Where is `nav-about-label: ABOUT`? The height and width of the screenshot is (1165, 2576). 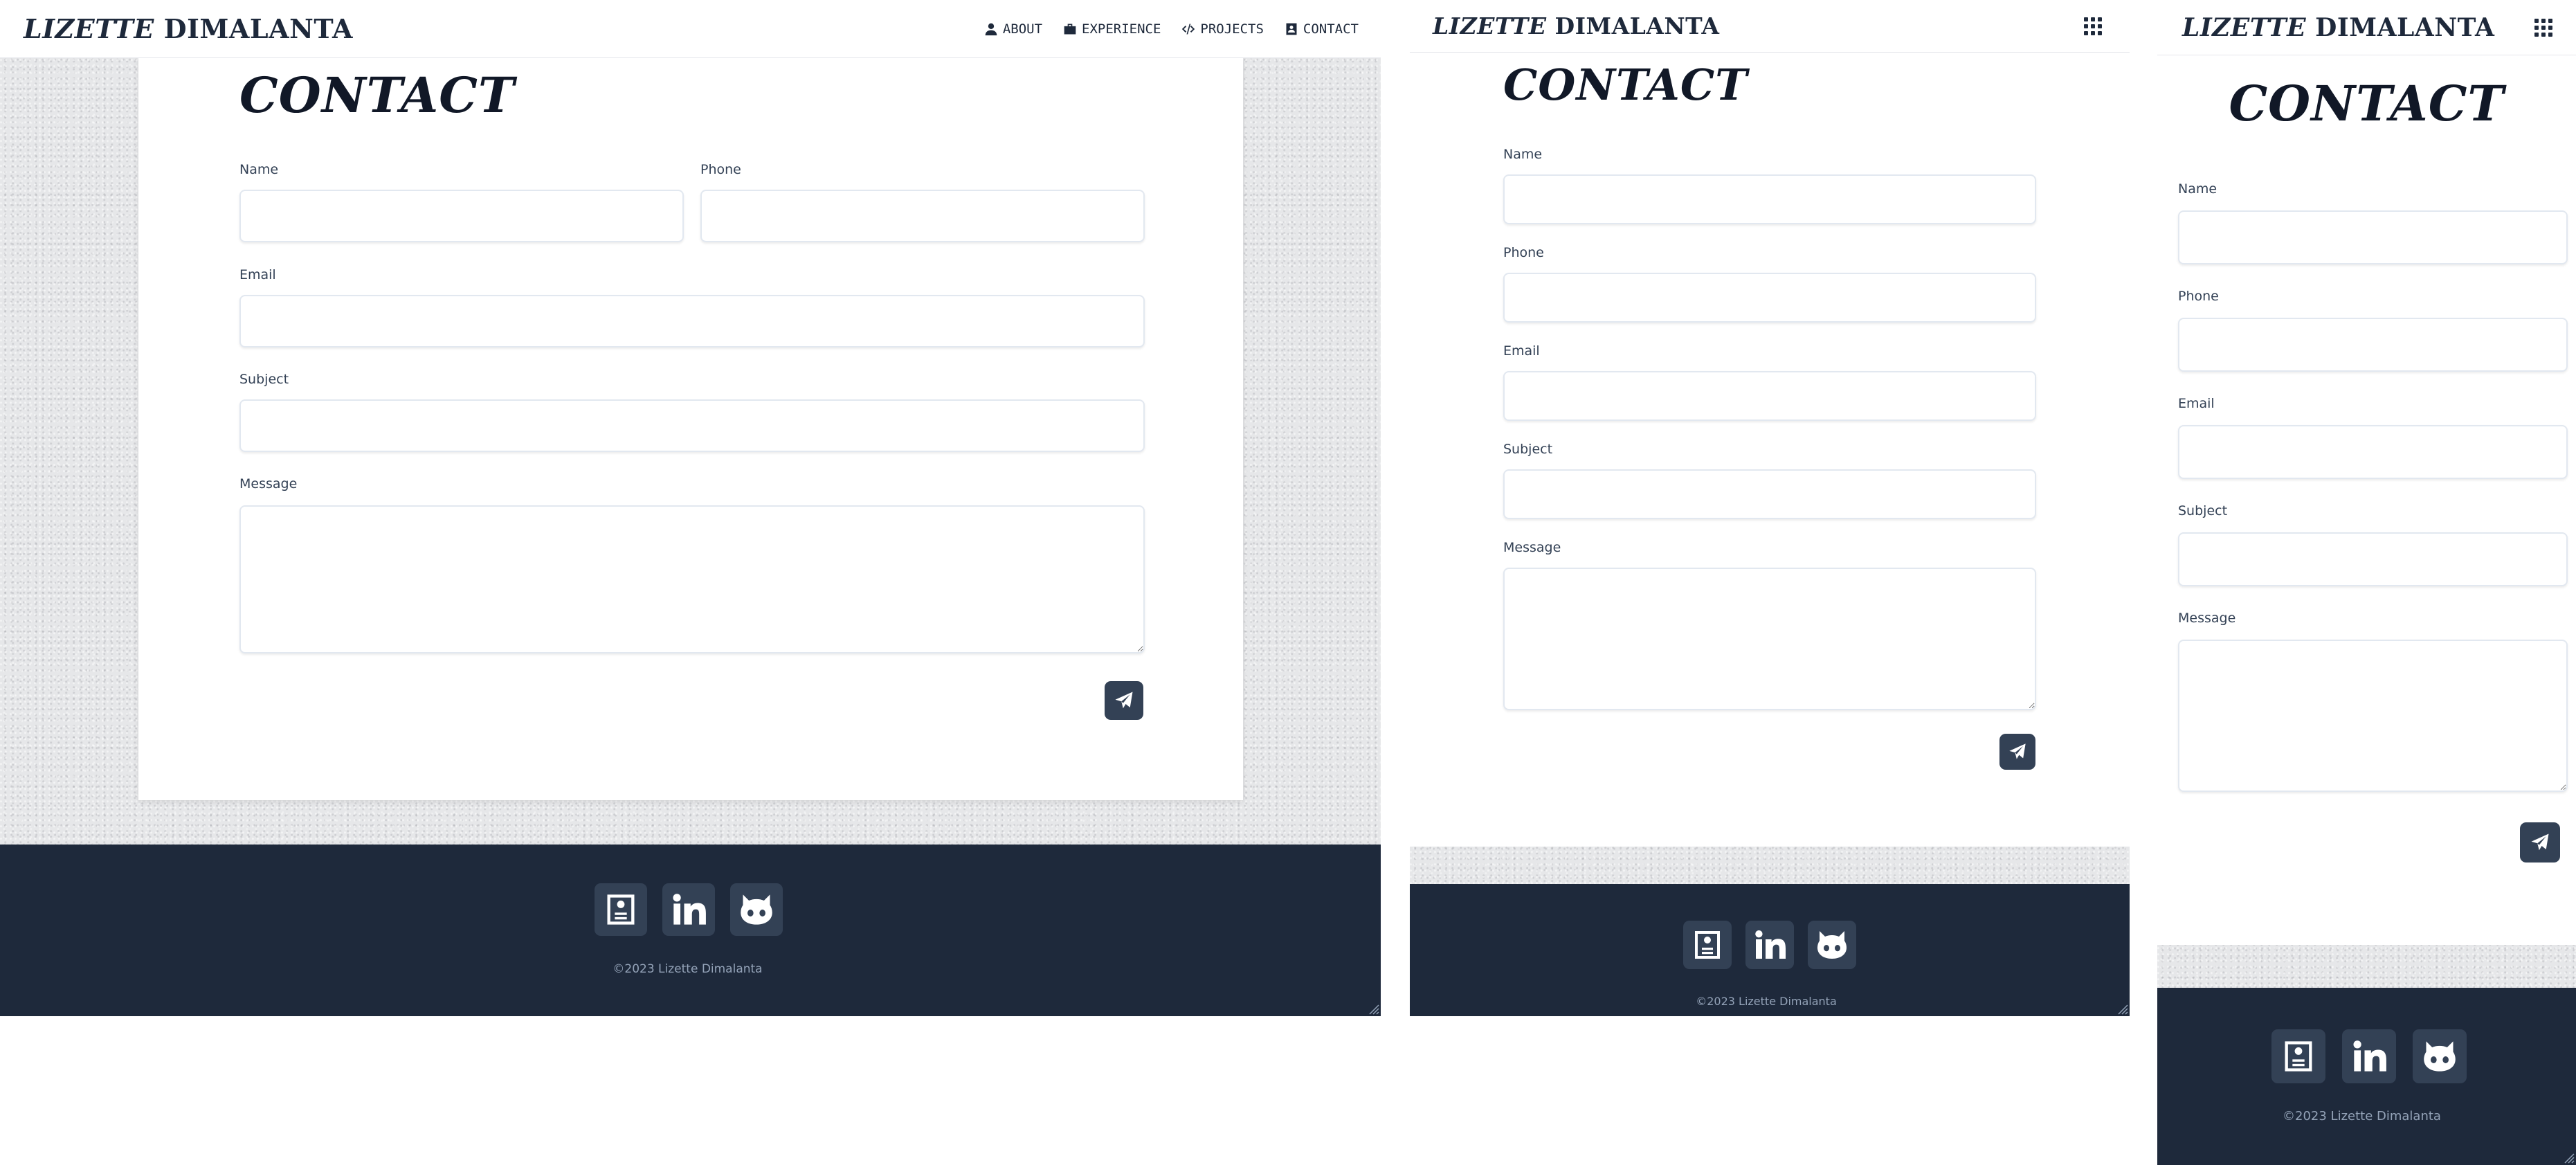
nav-about-label: ABOUT is located at coordinates (1022, 29).